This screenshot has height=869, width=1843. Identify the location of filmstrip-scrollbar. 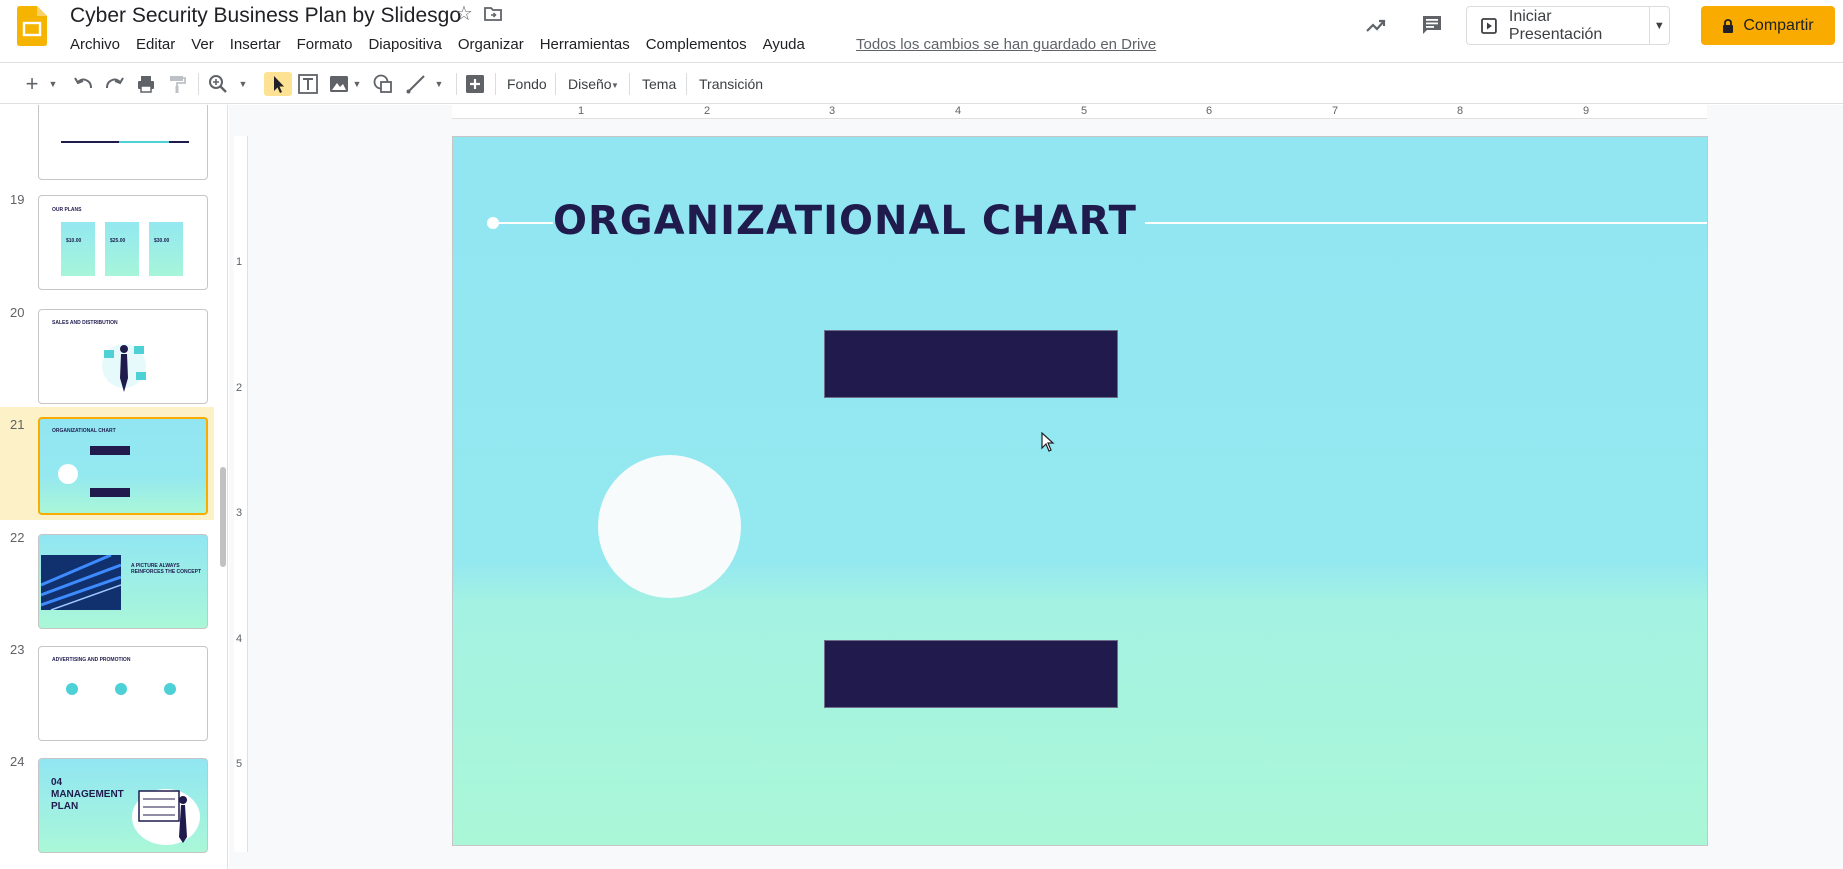
(223, 517).